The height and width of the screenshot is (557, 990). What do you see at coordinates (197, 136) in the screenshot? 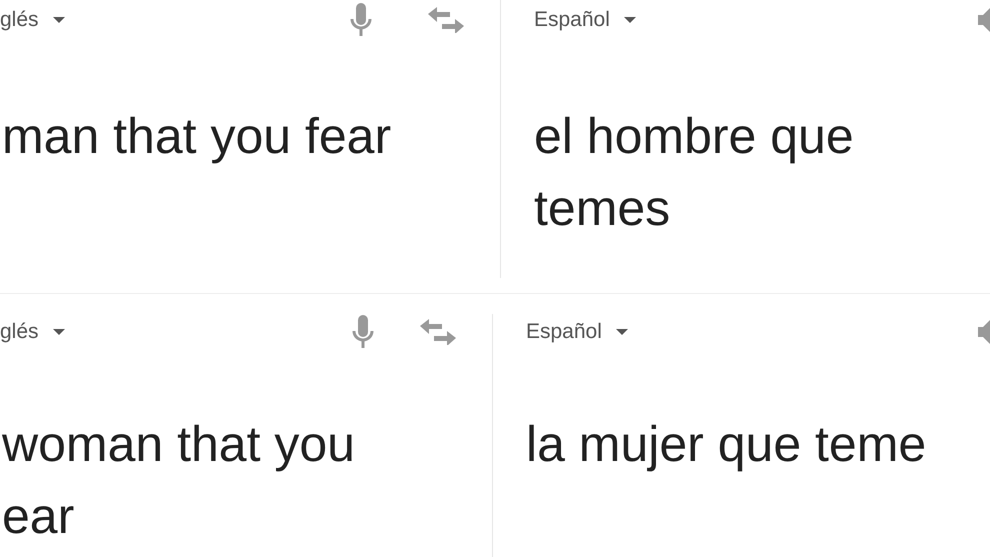
I see `source-text: man that you fear` at bounding box center [197, 136].